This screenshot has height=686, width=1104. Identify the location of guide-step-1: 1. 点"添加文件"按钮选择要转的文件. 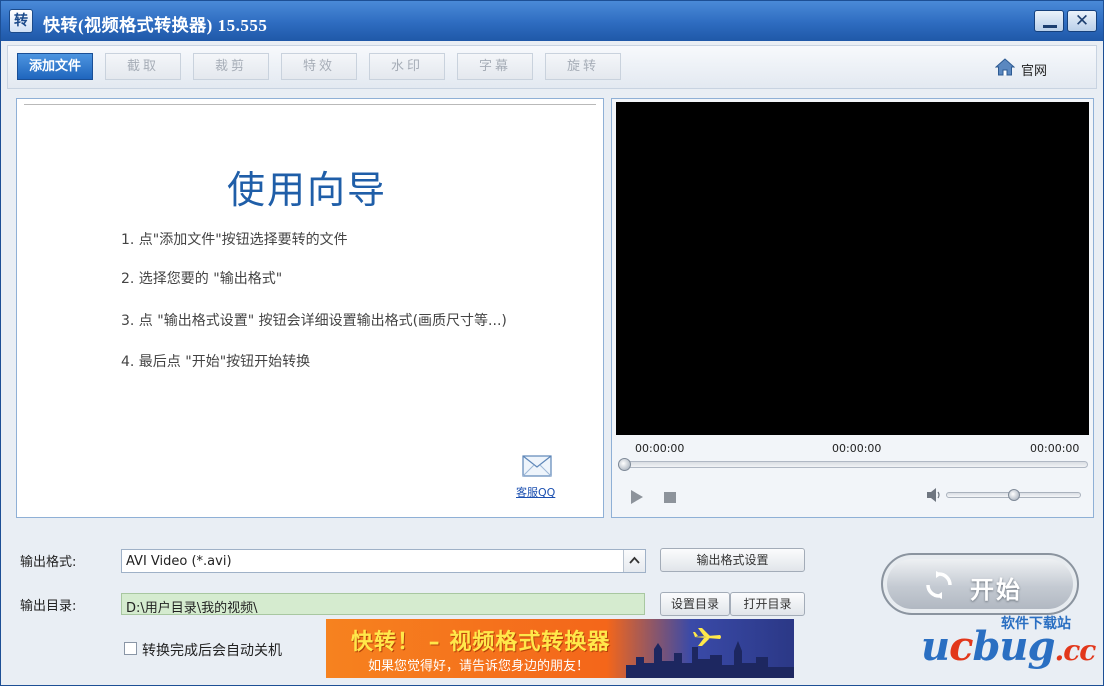
(234, 240).